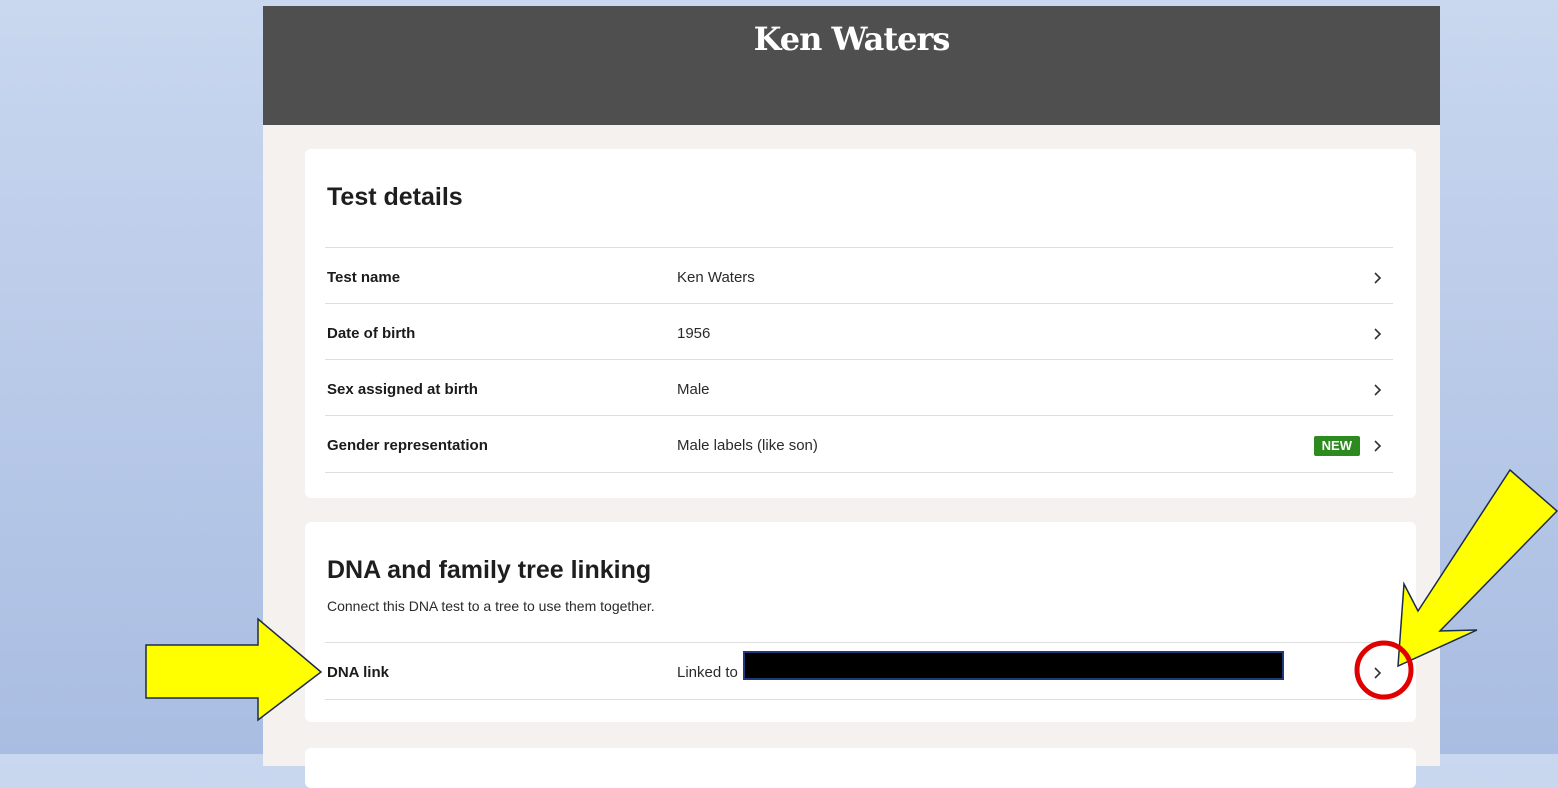  I want to click on next-card, so click(860, 768).